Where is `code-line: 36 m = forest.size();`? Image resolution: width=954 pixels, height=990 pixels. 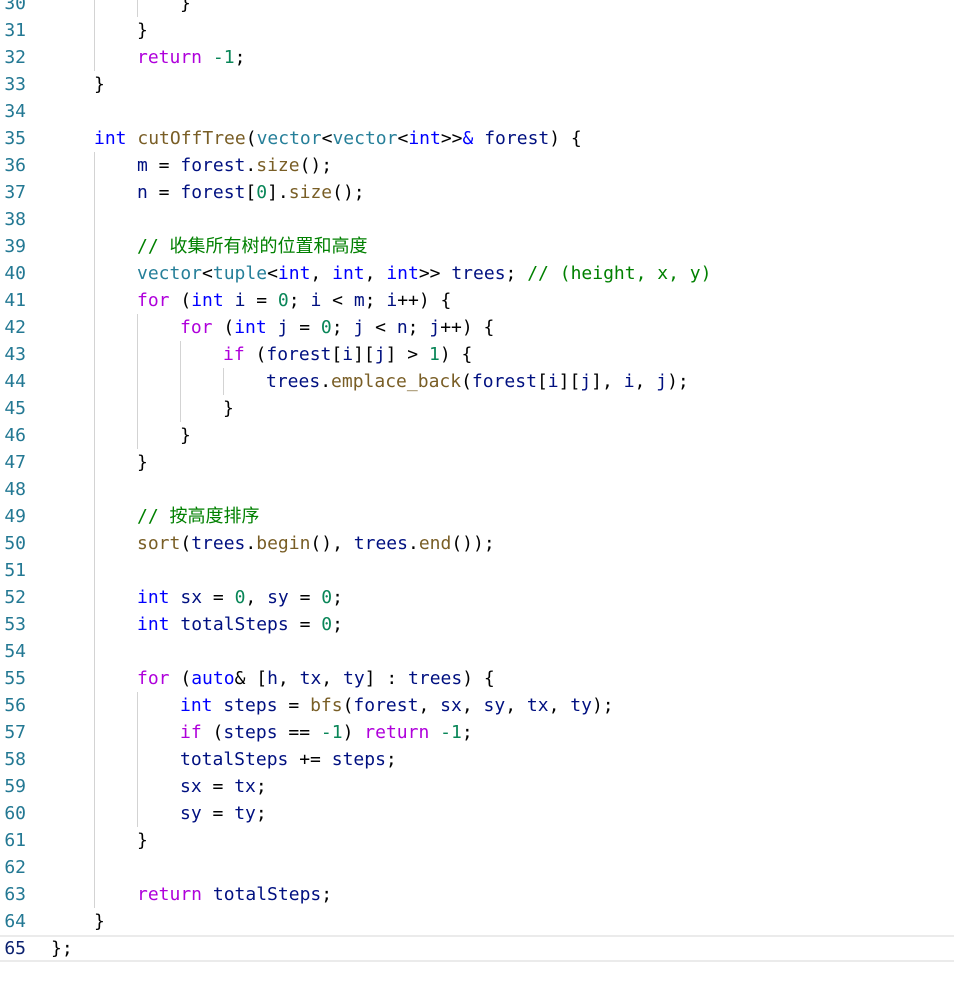
code-line: 36 m = forest.size(); is located at coordinates (477, 165).